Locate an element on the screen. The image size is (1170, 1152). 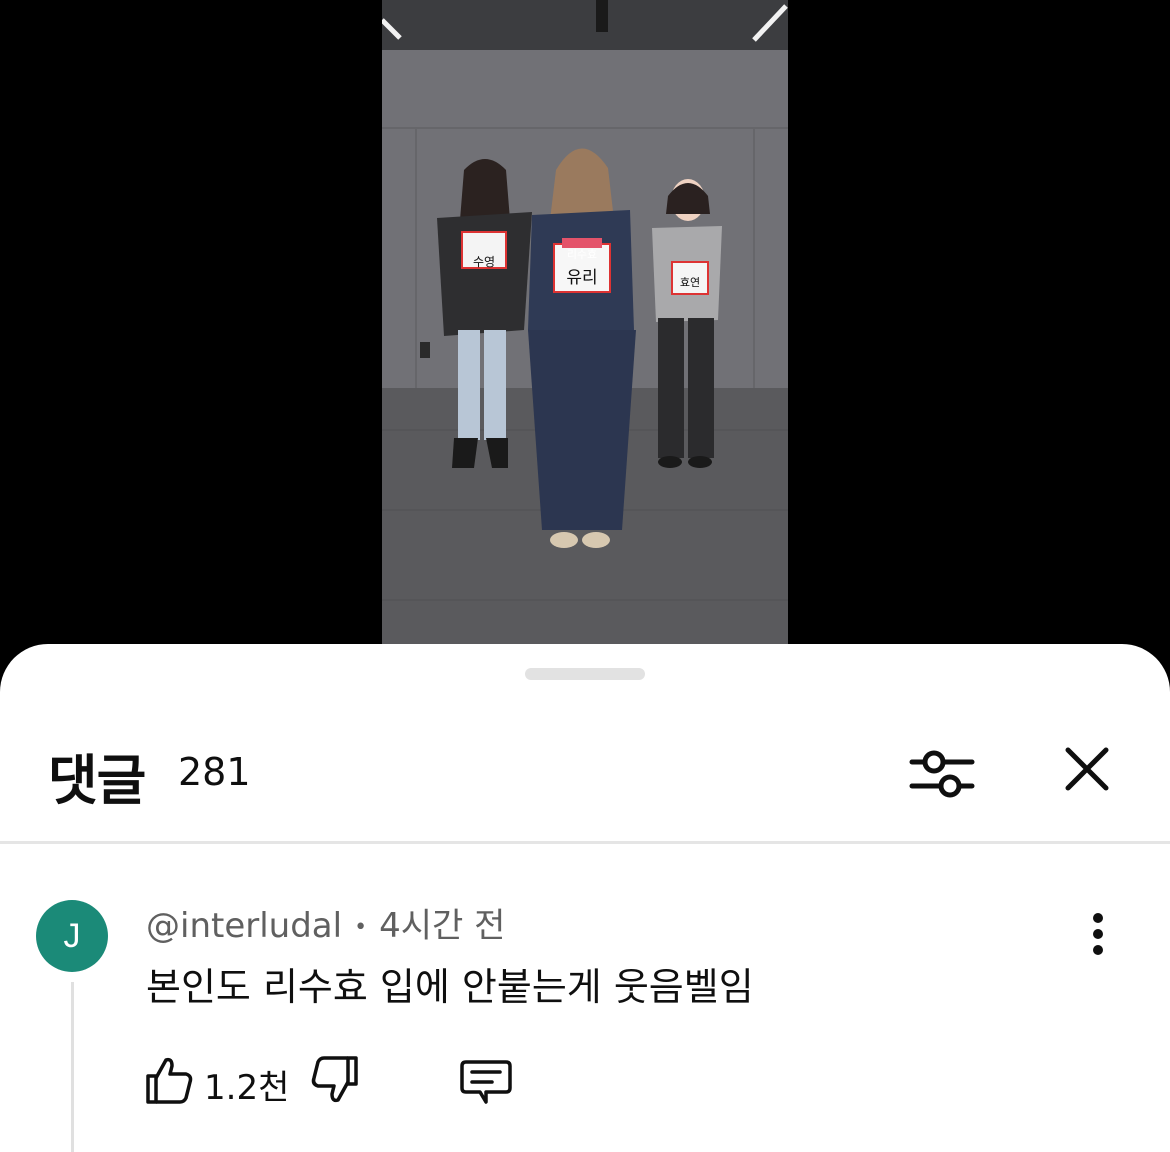
thread-line is located at coordinates (72, 1067).